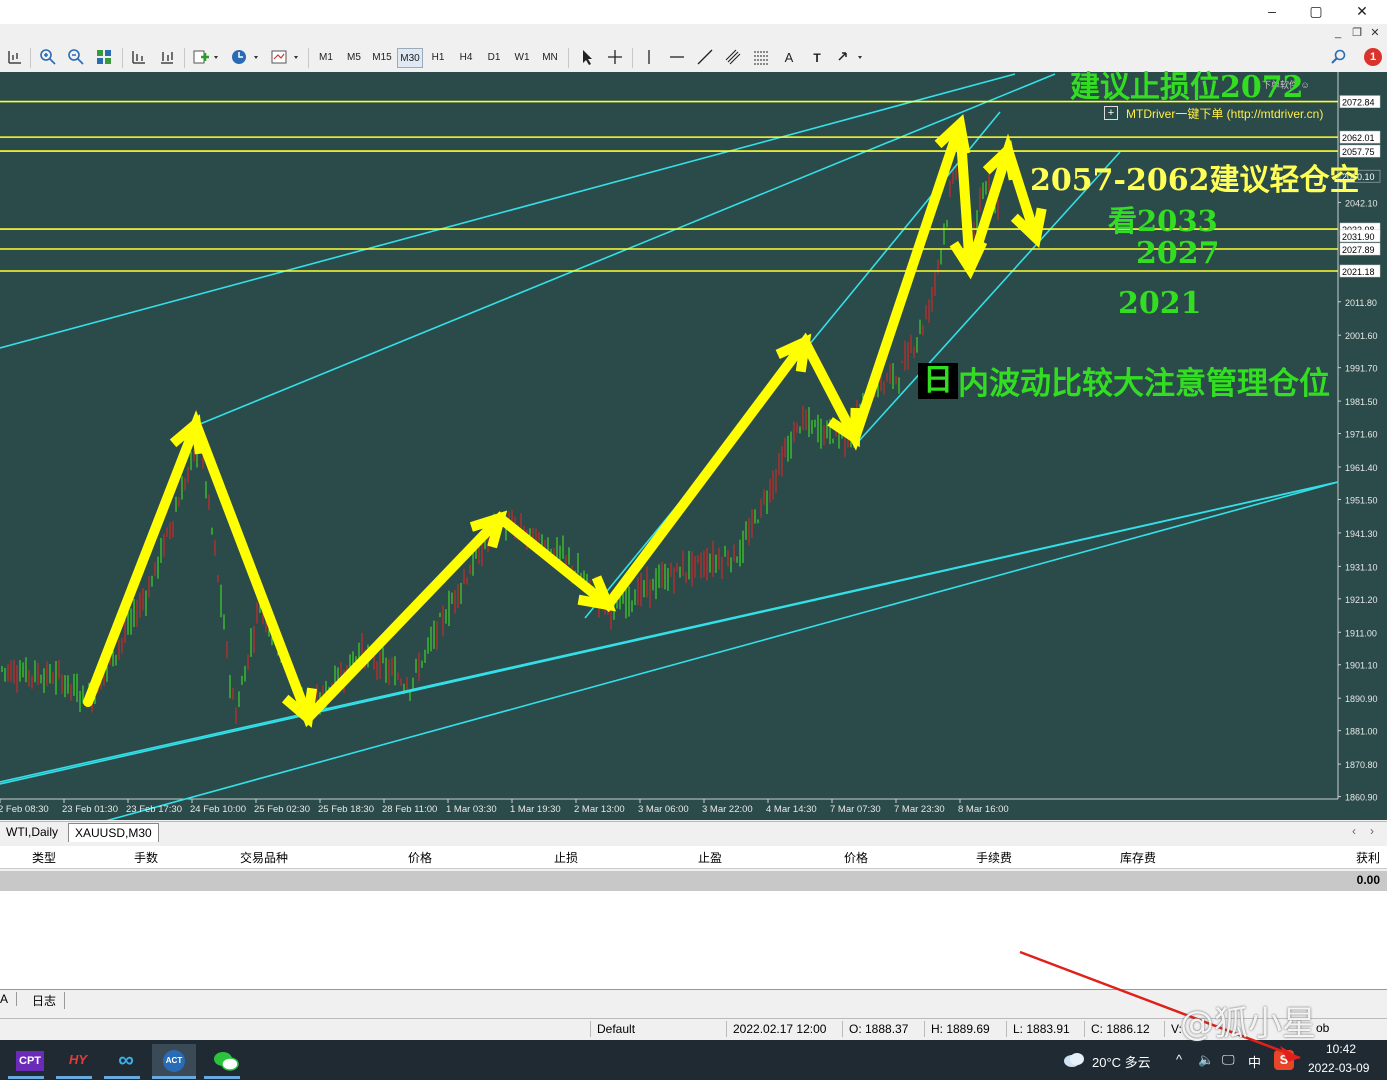 The height and width of the screenshot is (1080, 1387). What do you see at coordinates (919, 809) in the screenshot?
I see `time-axis-label: 7 Mar 23:30` at bounding box center [919, 809].